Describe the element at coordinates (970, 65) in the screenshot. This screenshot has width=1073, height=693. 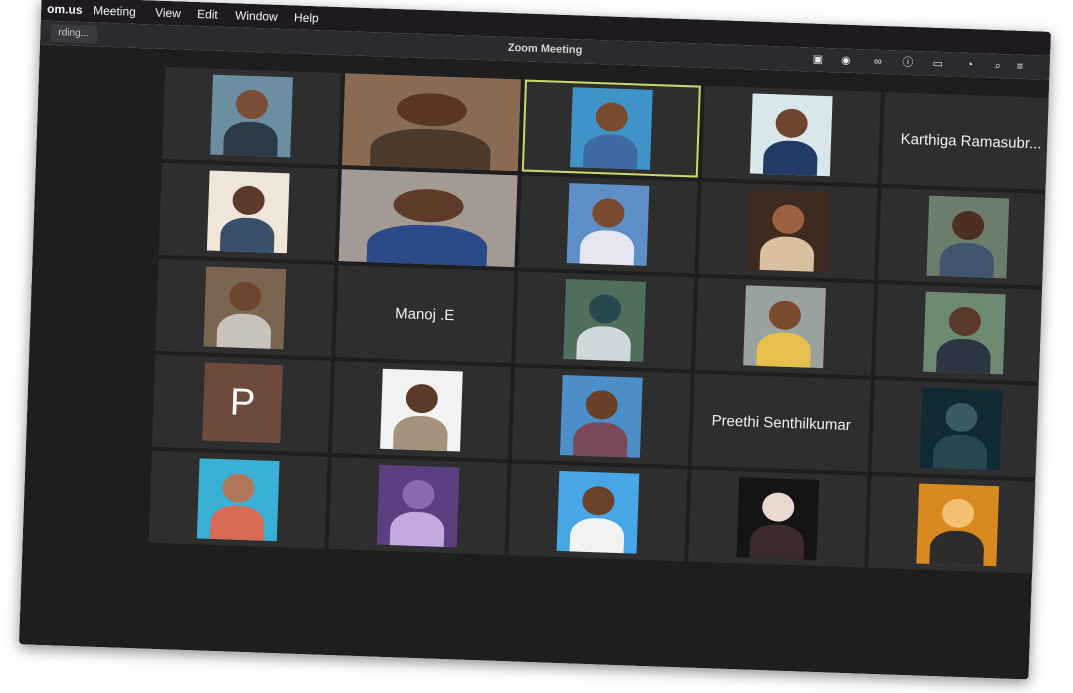
I see `wifi-icon: ◔` at that location.